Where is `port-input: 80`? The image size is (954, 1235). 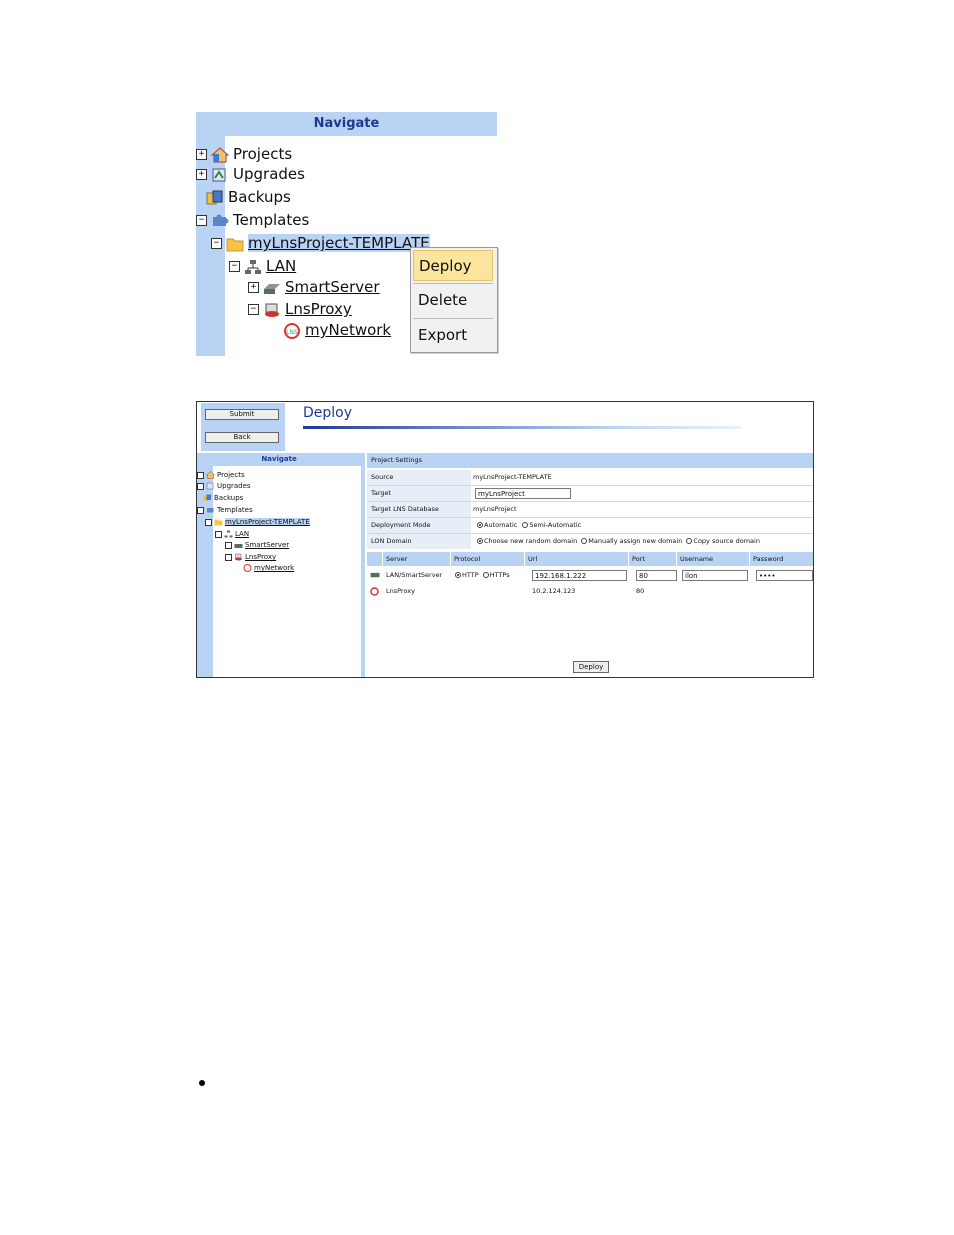 port-input: 80 is located at coordinates (656, 575).